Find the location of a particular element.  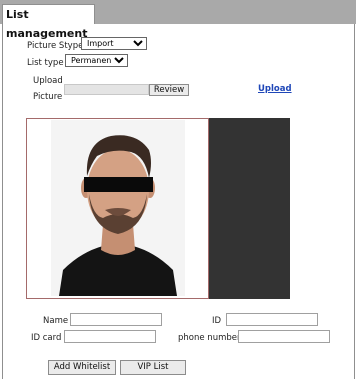

id-label: ID is located at coordinates (217, 321).